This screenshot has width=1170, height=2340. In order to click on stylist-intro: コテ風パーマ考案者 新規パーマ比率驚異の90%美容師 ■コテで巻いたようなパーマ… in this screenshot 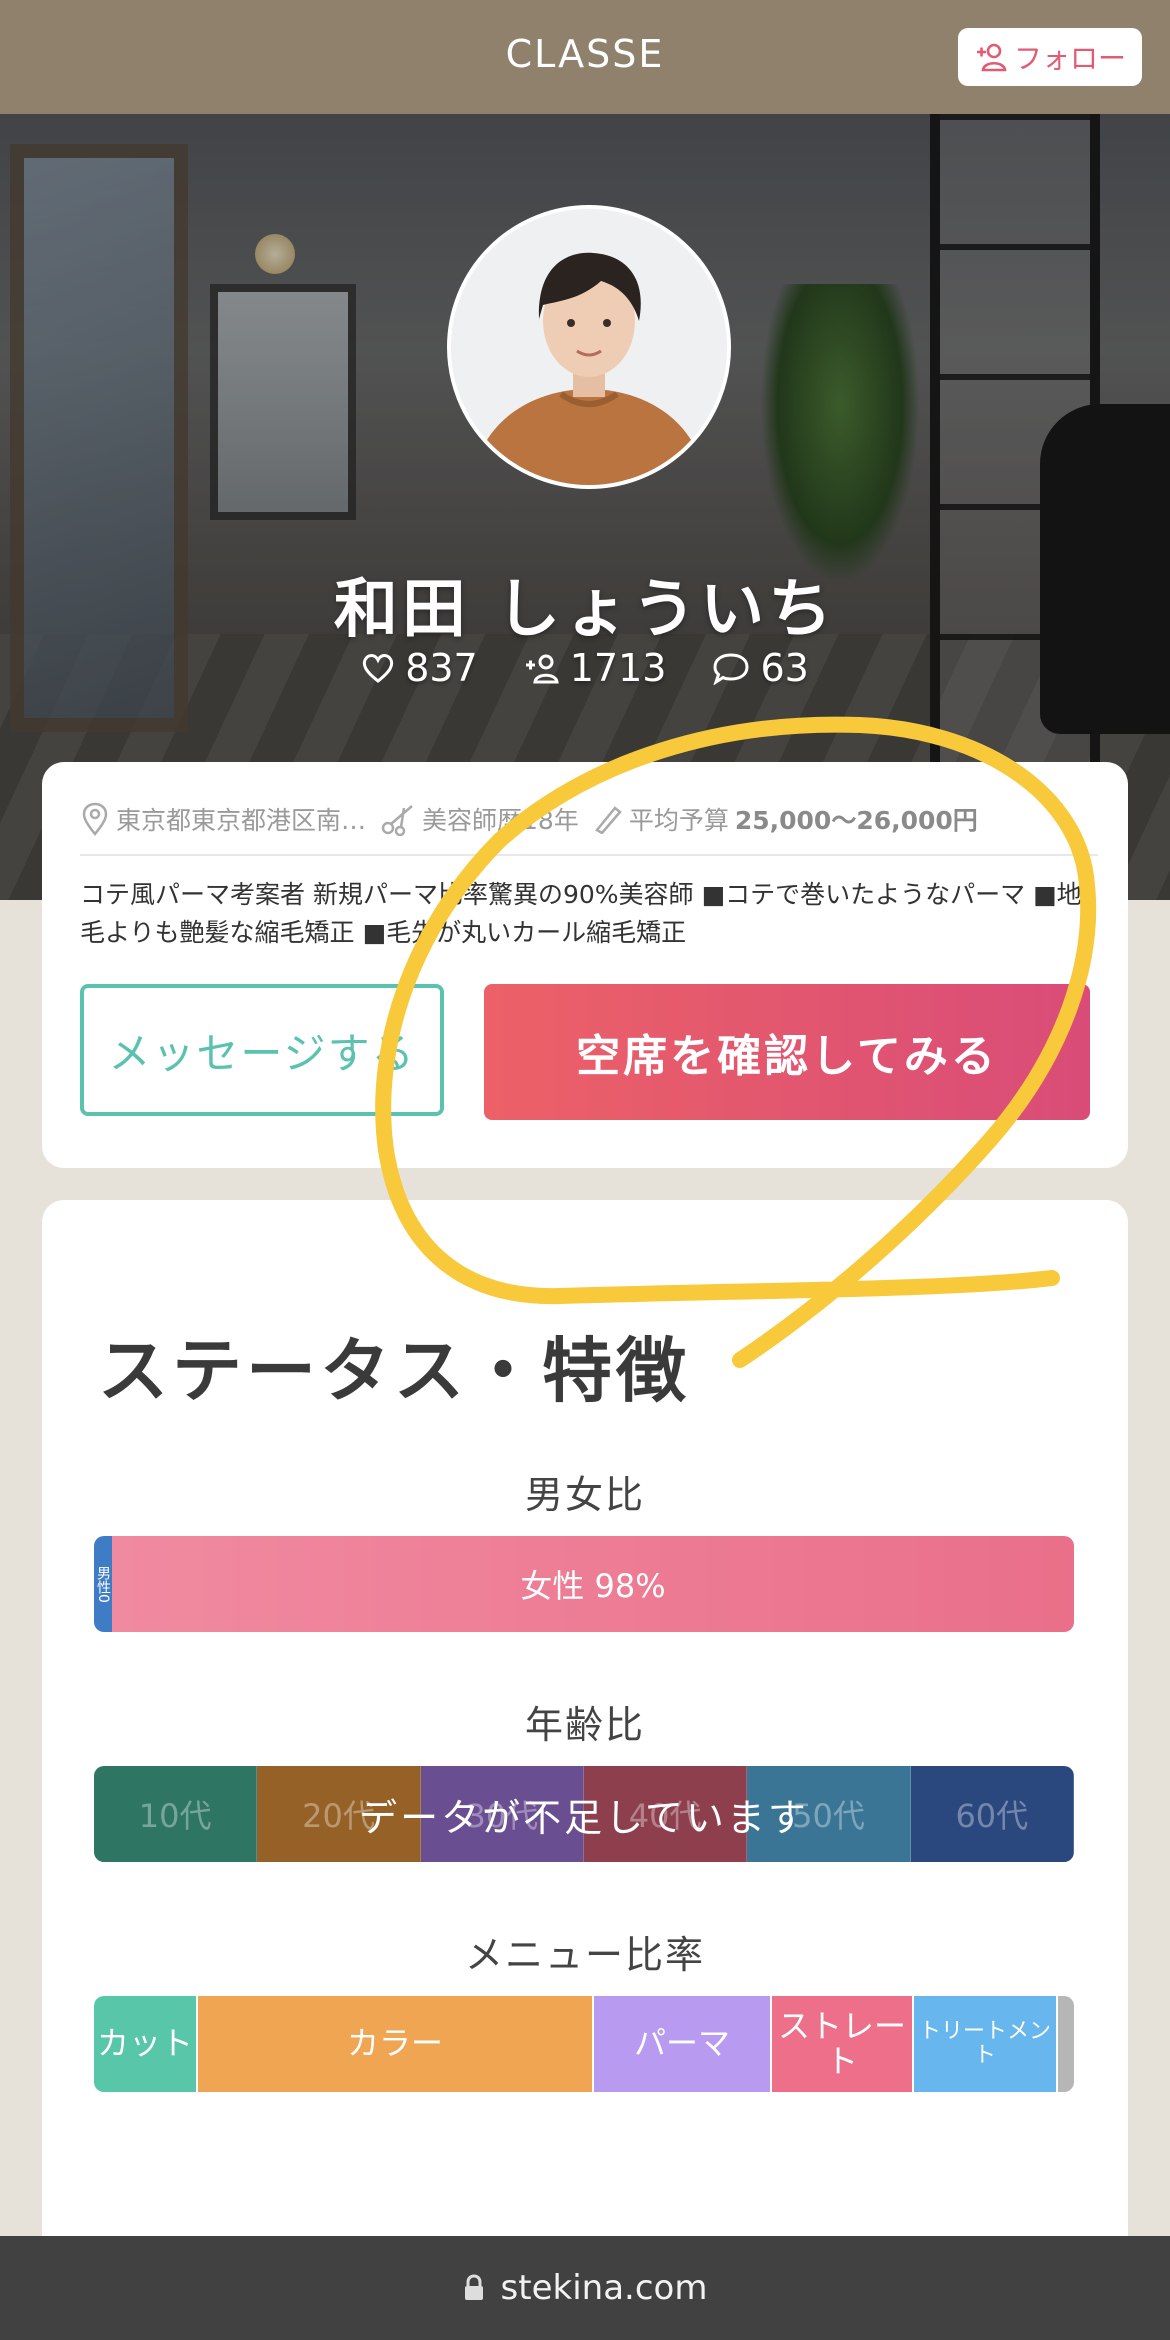, I will do `click(581, 913)`.